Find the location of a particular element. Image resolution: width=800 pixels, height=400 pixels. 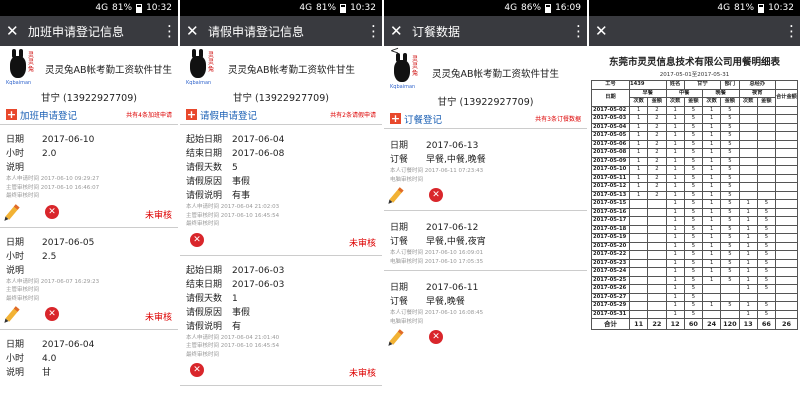

time-text: 16:09 is located at coordinates (568, 8).